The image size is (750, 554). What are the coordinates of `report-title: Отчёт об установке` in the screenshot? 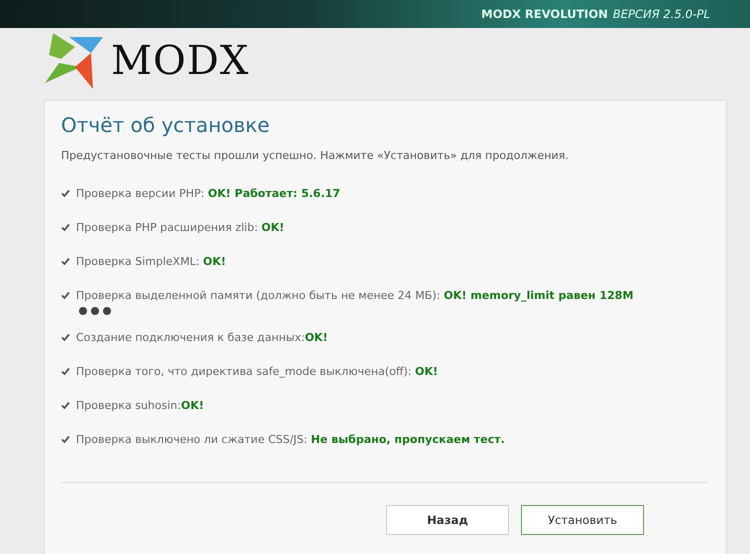 It's located at (166, 125).